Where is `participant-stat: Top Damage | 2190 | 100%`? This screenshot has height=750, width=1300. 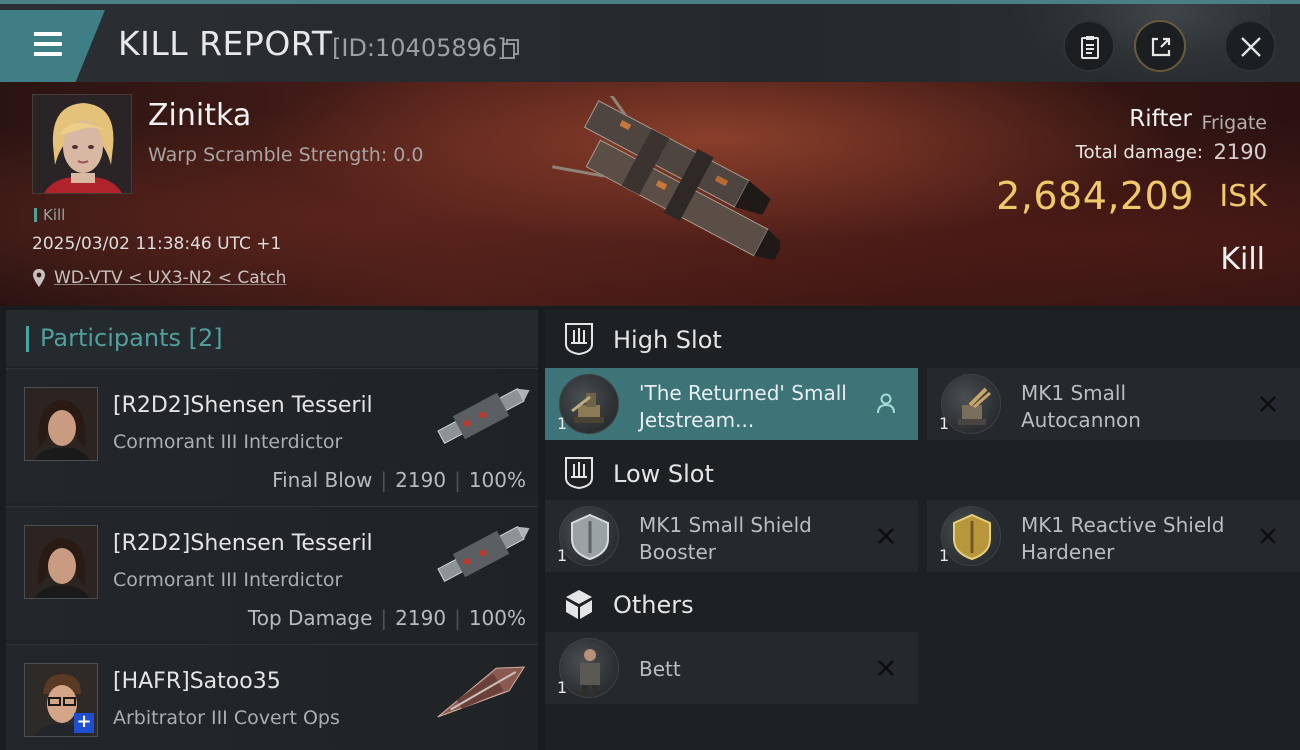
participant-stat: Top Damage | 2190 | 100% is located at coordinates (386, 618).